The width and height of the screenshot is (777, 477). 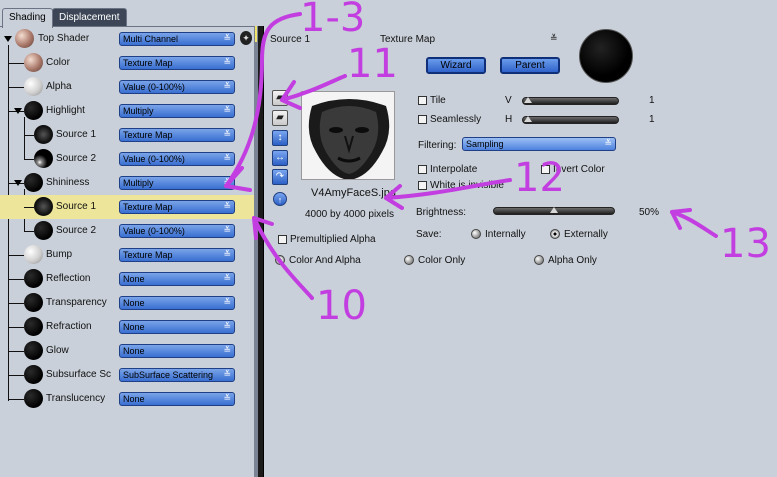 I want to click on tree-row: Subsurface Sc SubSurface Scattering ≚, so click(x=127, y=375).